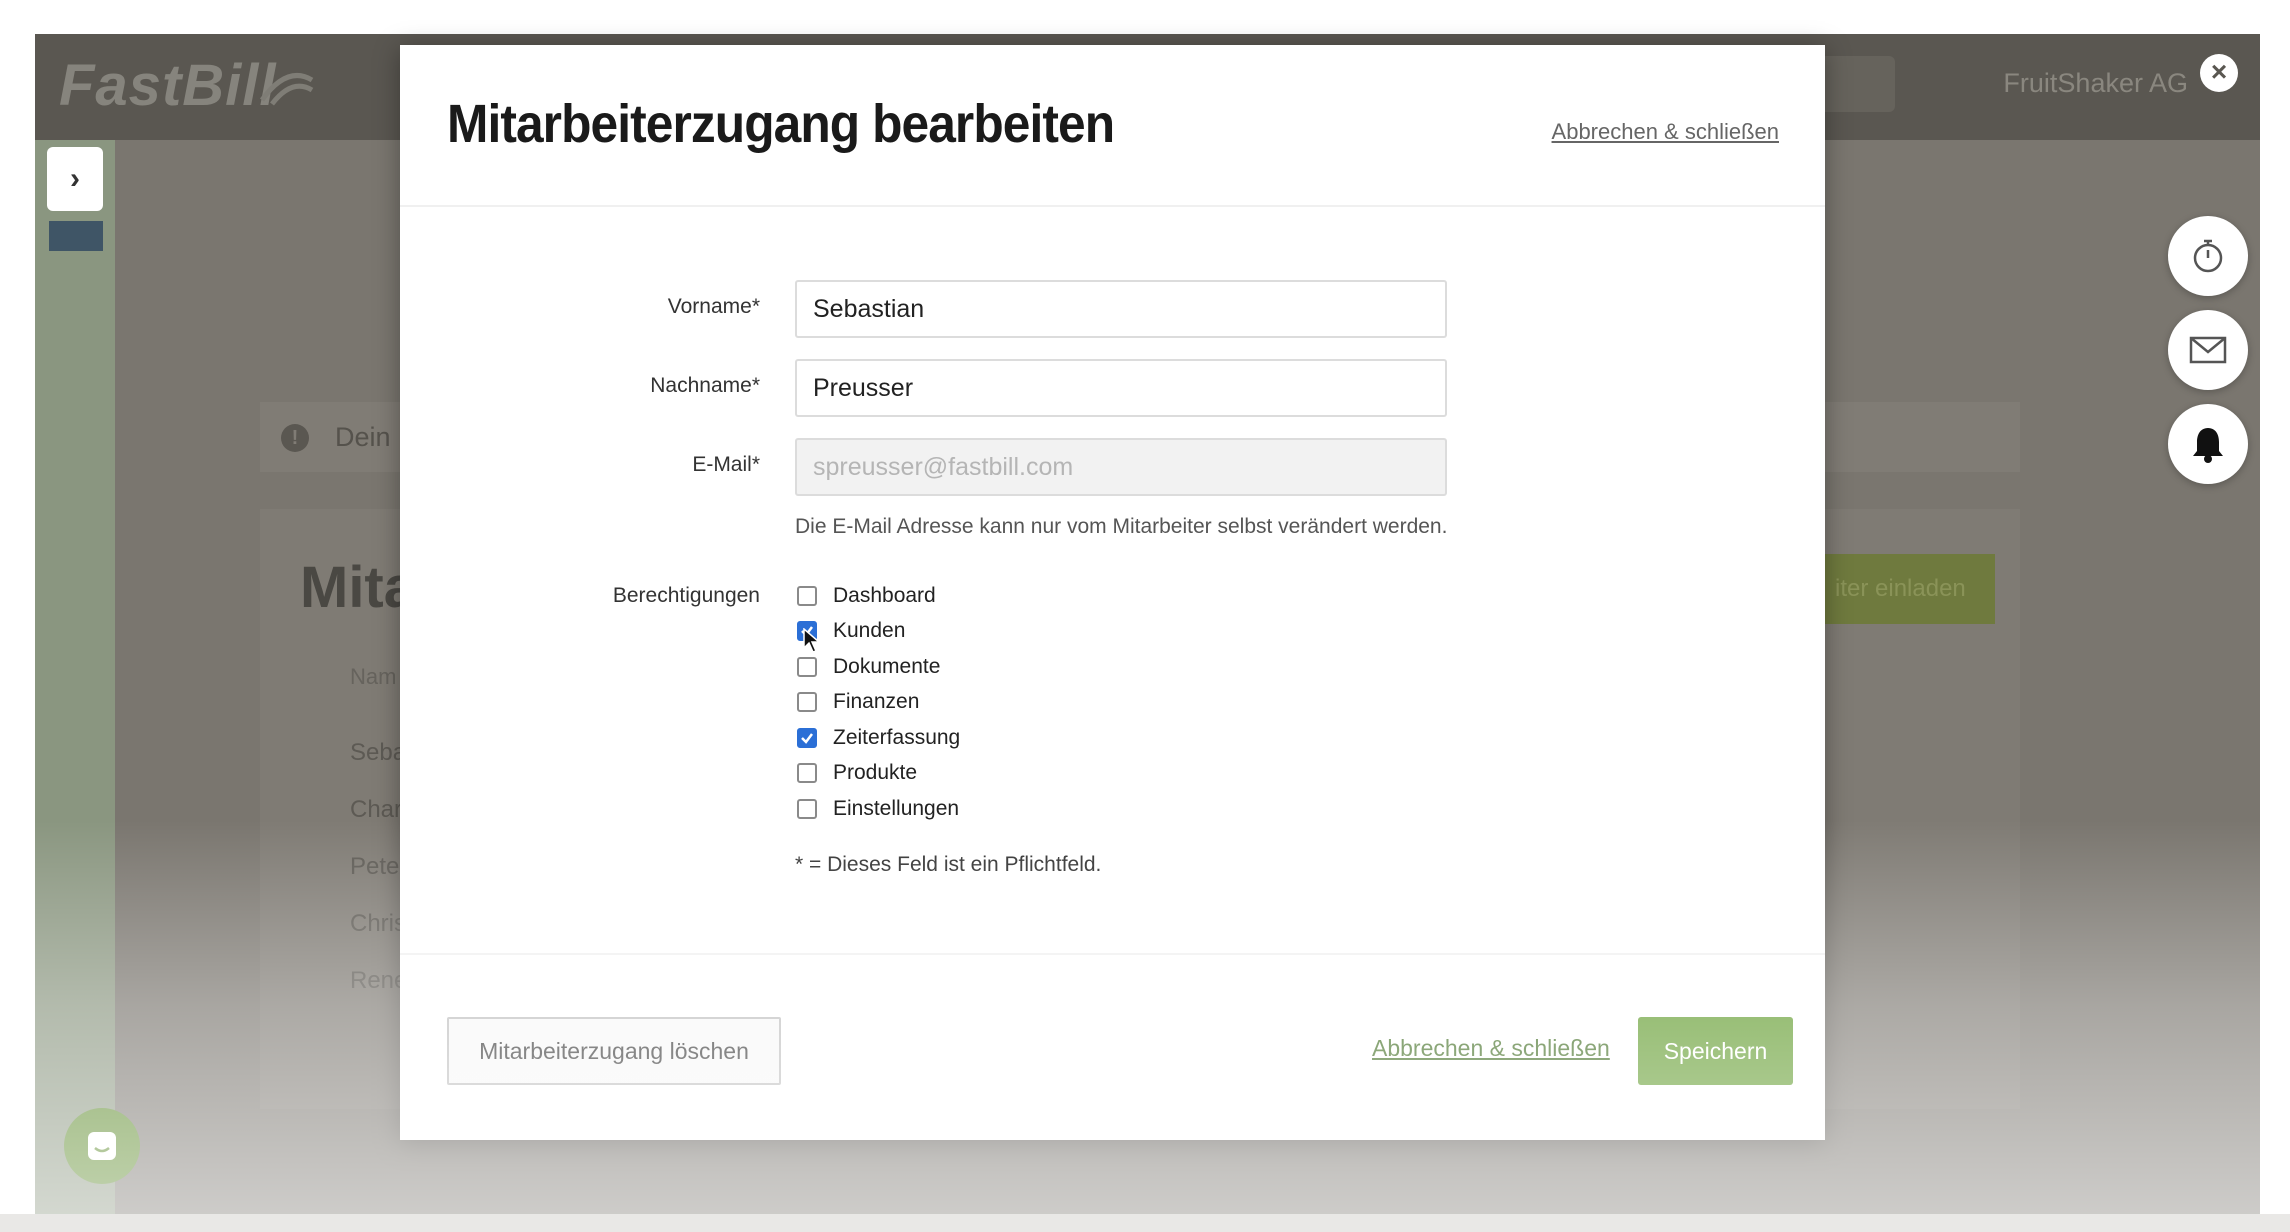  I want to click on employee-row: Rene, so click(378, 981).